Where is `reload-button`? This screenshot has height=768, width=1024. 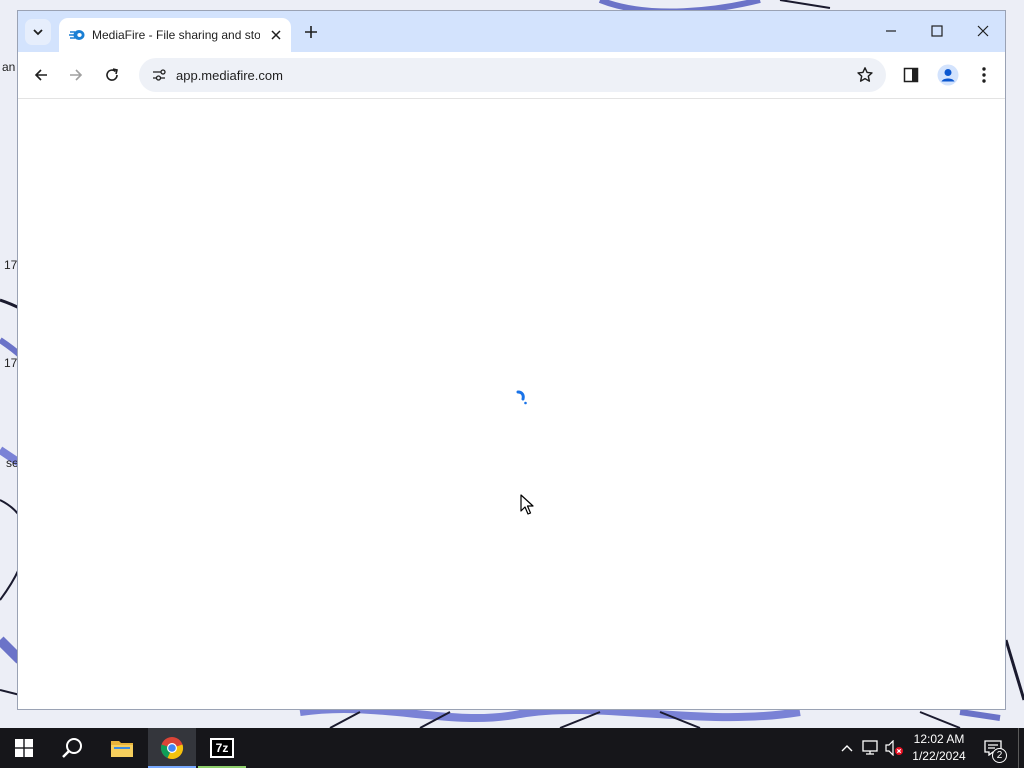 reload-button is located at coordinates (112, 75).